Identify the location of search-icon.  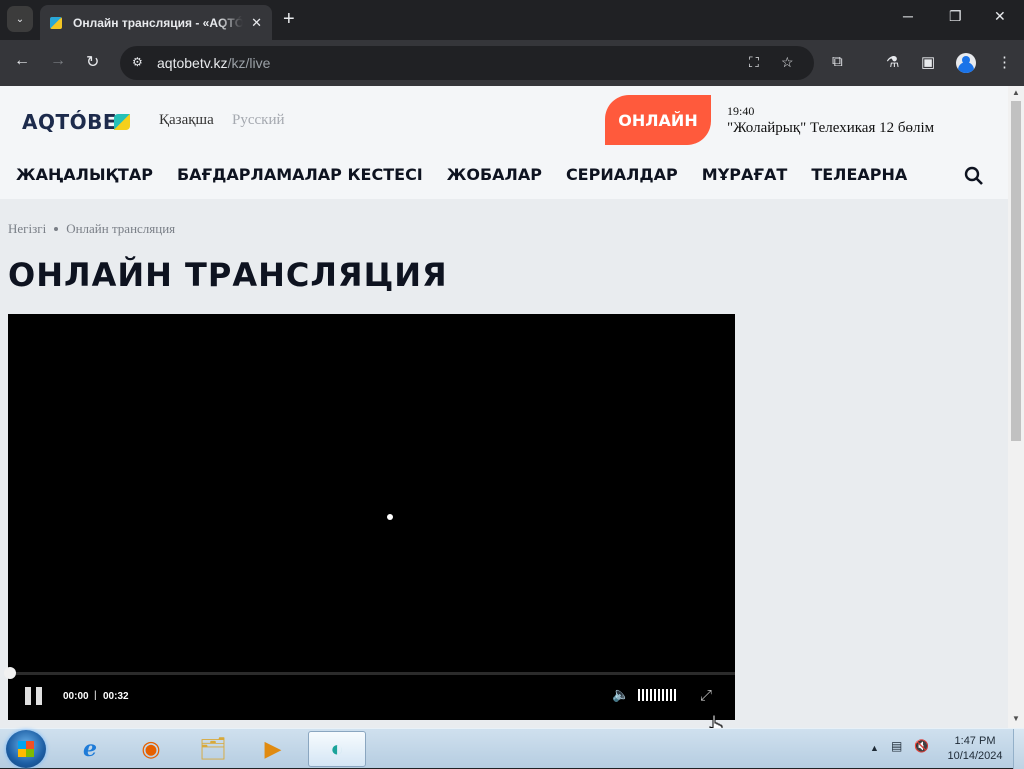
(974, 176).